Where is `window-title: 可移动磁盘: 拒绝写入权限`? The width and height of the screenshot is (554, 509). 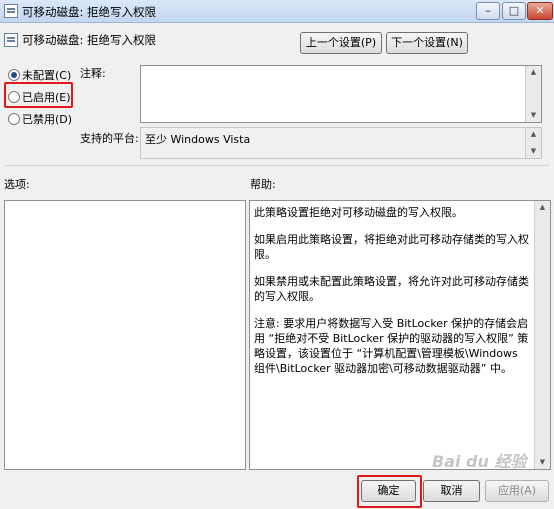
window-title: 可移动磁盘: 拒绝写入权限 is located at coordinates (89, 12).